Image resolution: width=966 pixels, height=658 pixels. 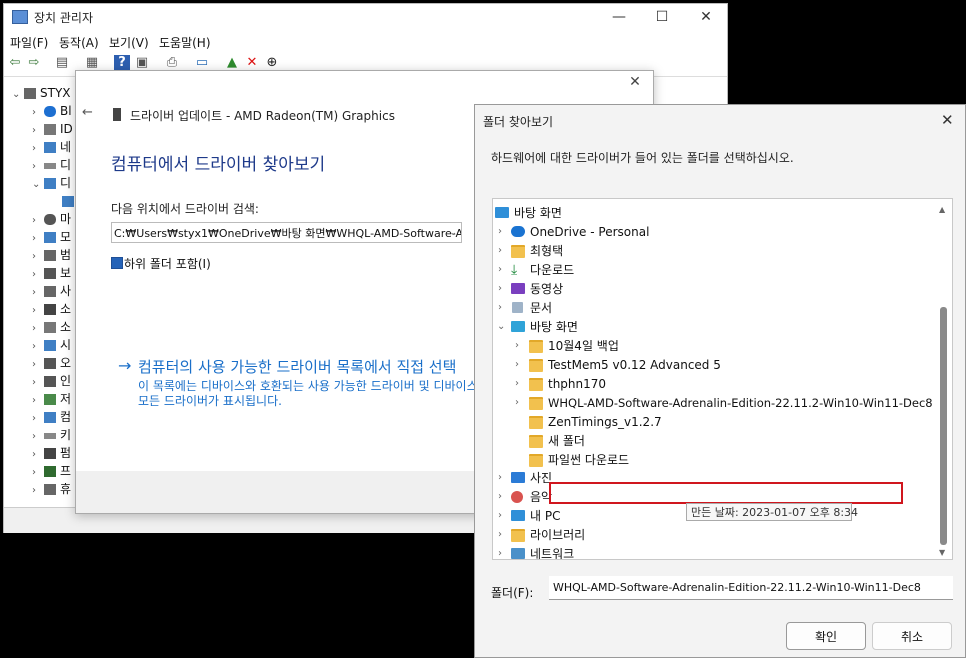 I want to click on tree-item-onedrive: › OneDrive - Personal, so click(x=713, y=232).